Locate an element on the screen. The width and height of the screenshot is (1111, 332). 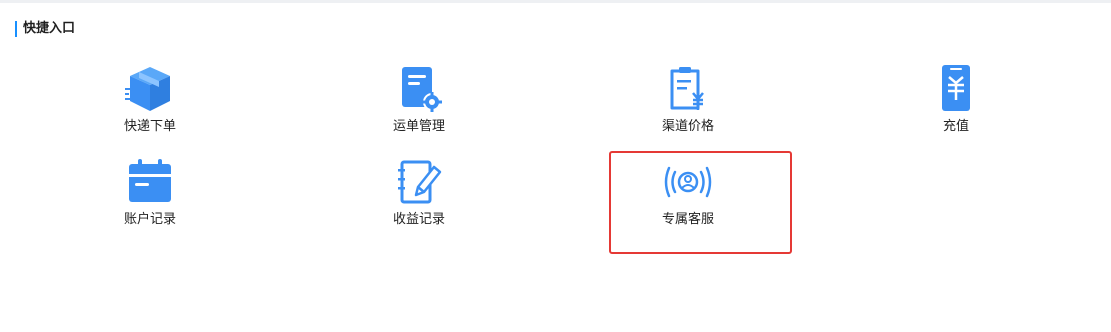
waybill-settings-icon is located at coordinates (419, 89).